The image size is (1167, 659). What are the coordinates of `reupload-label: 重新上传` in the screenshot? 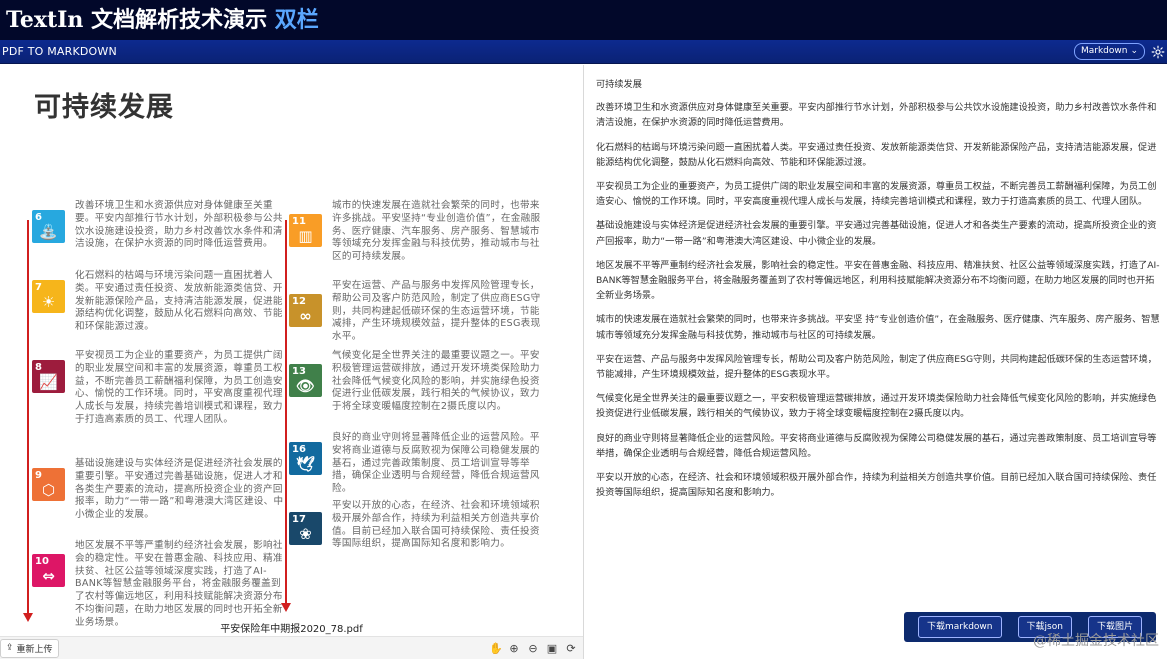 It's located at (34, 649).